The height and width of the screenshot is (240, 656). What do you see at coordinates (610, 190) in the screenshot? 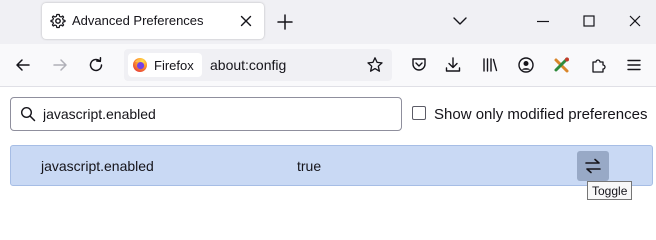
I see `toggle-tooltip: Toggle` at bounding box center [610, 190].